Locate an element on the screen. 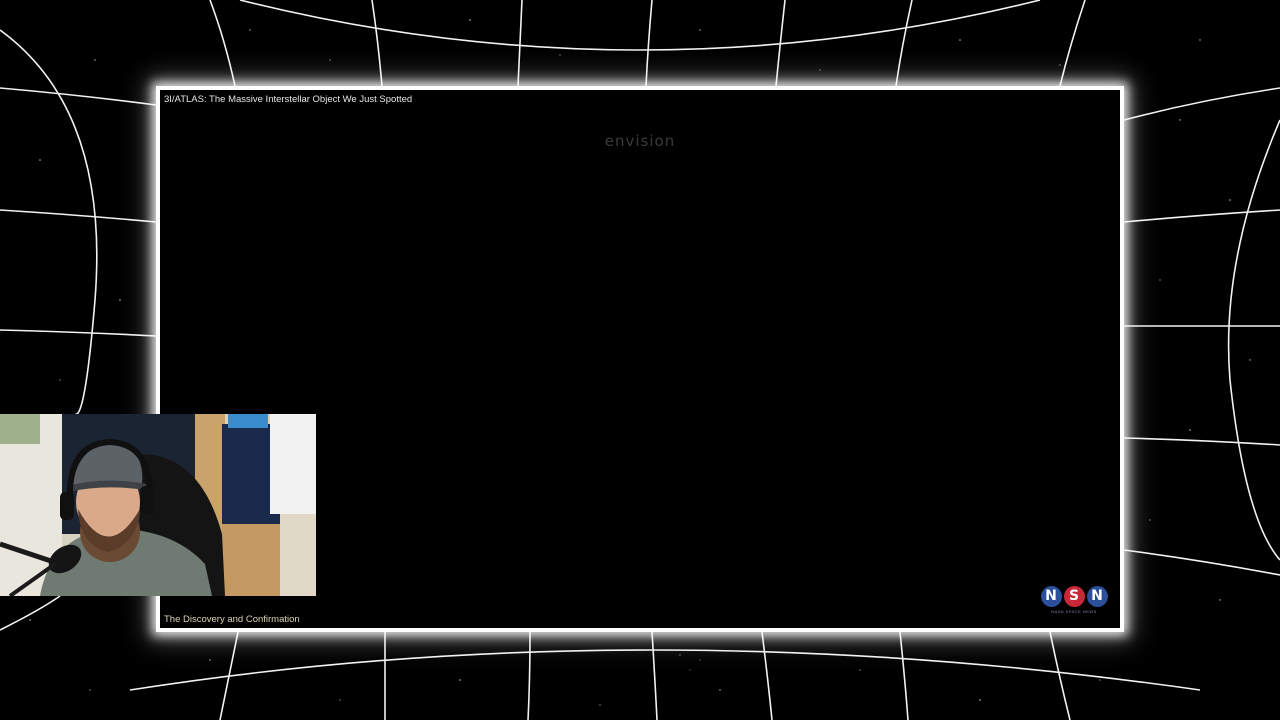 The width and height of the screenshot is (1280, 720). webcam-feed-image is located at coordinates (158, 505).